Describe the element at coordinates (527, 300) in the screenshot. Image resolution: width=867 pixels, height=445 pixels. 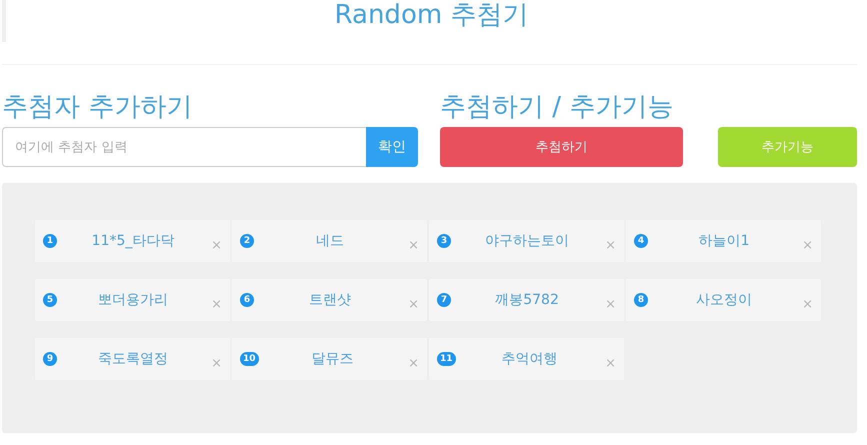
I see `entry-name: 깨봉5782` at that location.